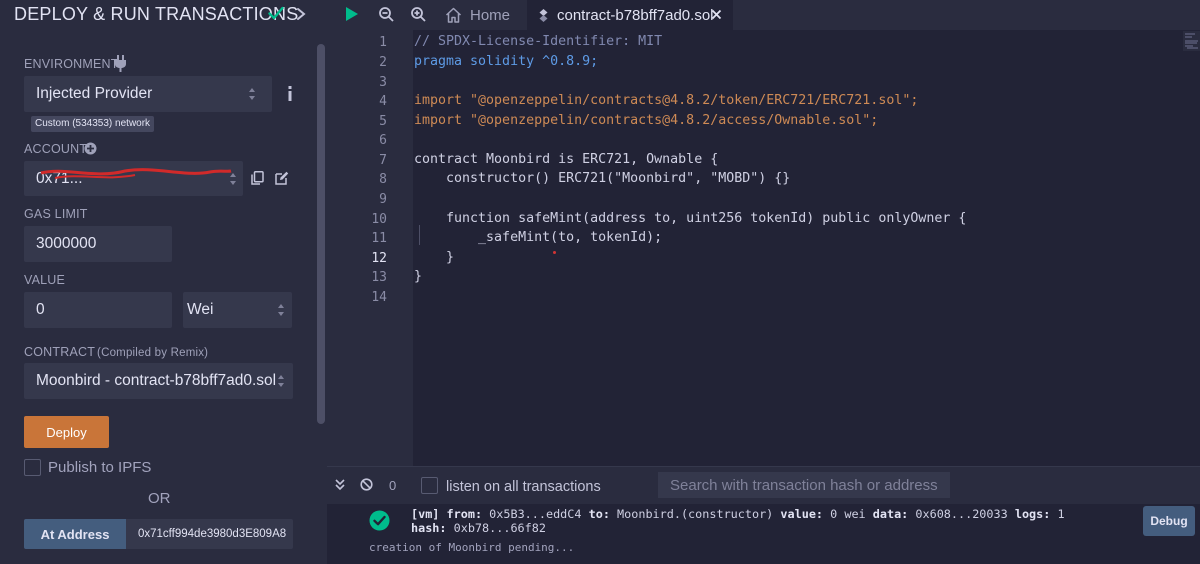 The height and width of the screenshot is (564, 1200). I want to click on publish-ipfs-label: Publish to IPFS, so click(100, 467).